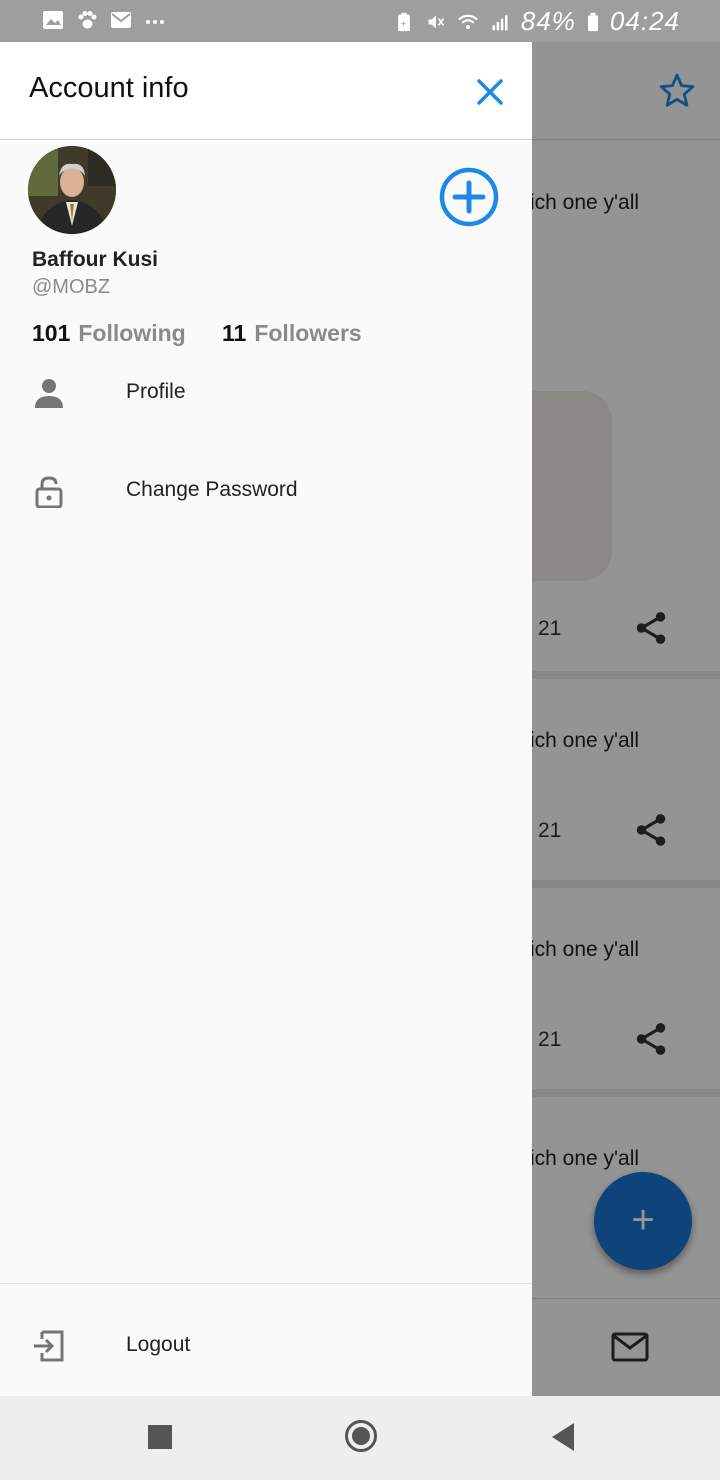 This screenshot has width=720, height=1480. I want to click on mail-icon, so click(121, 20).